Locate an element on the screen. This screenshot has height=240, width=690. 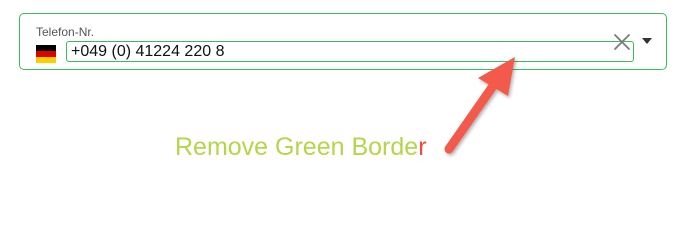
flag-stripe-gold is located at coordinates (46, 60).